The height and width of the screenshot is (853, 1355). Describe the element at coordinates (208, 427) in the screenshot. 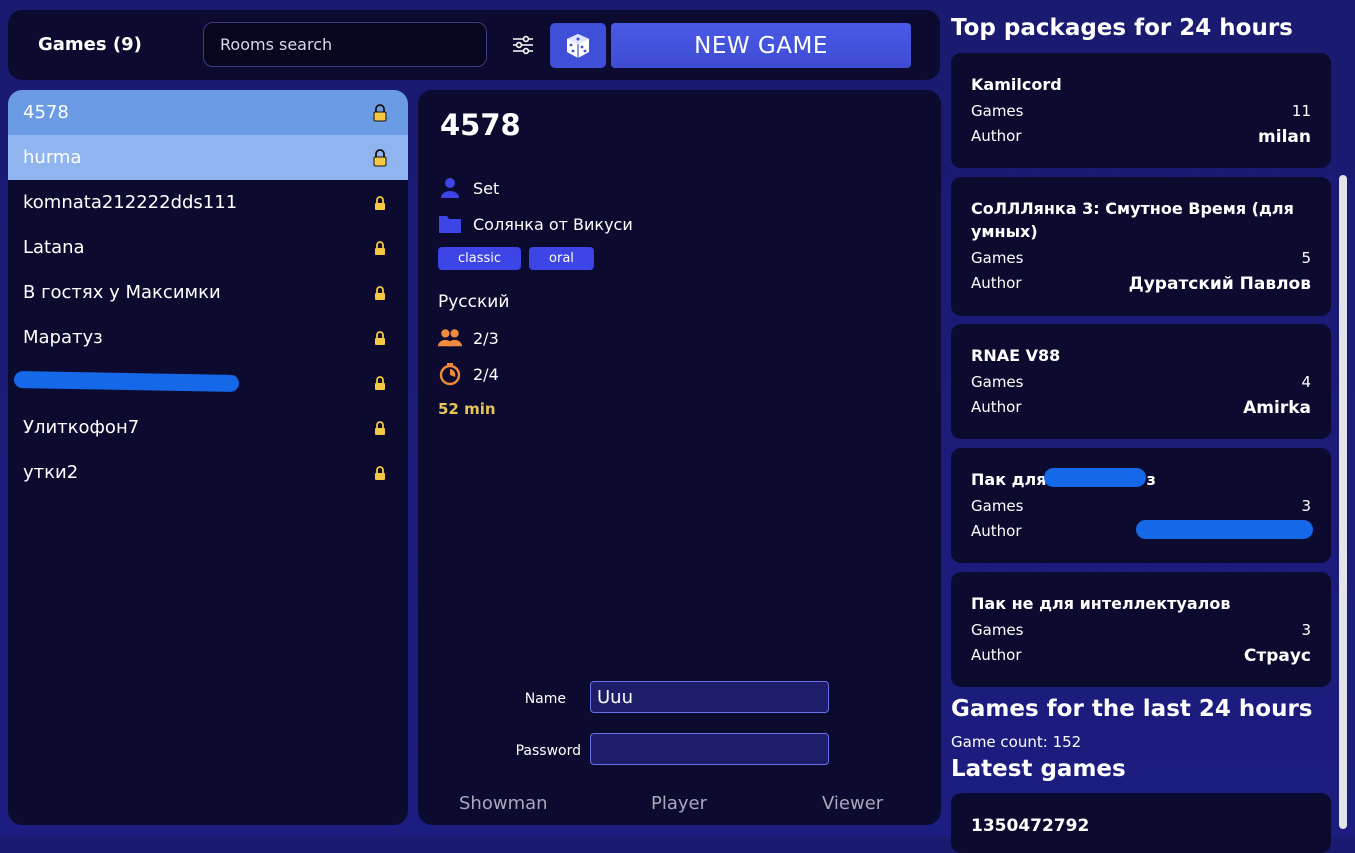

I see `room-item: Улиткофон7` at that location.